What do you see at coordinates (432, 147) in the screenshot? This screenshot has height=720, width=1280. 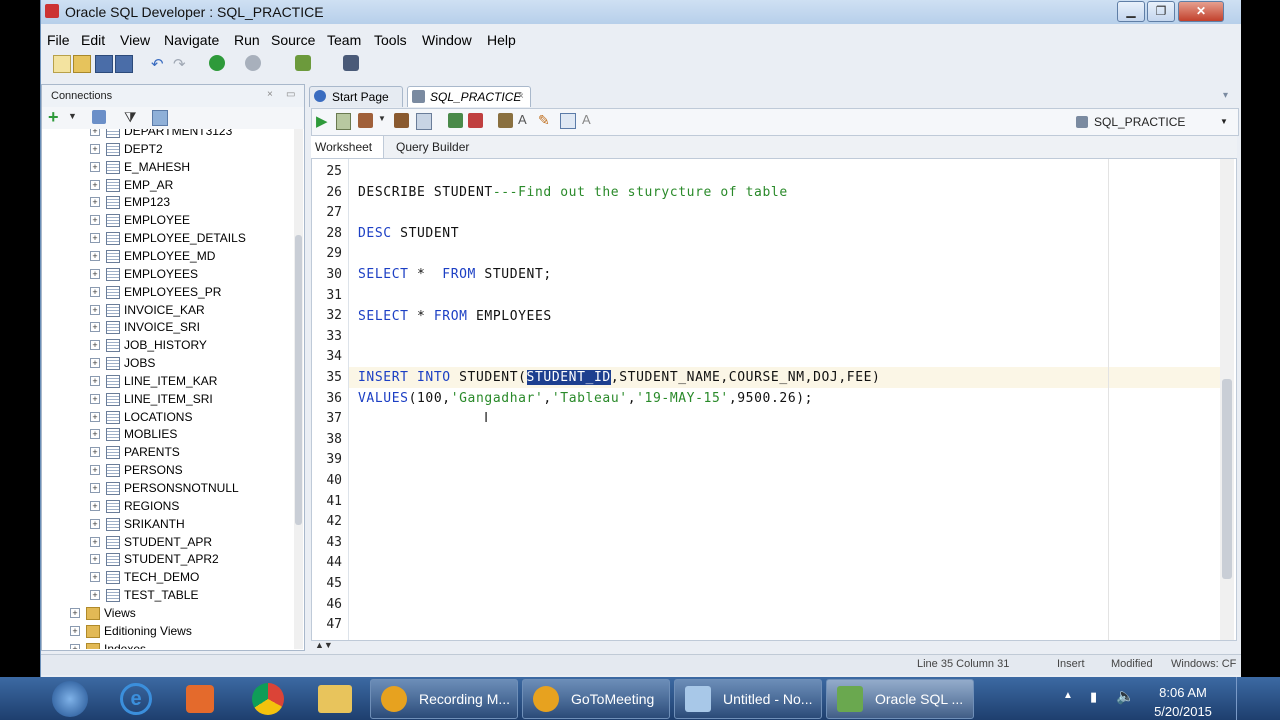 I see `tab-query-builder: Query Builder` at bounding box center [432, 147].